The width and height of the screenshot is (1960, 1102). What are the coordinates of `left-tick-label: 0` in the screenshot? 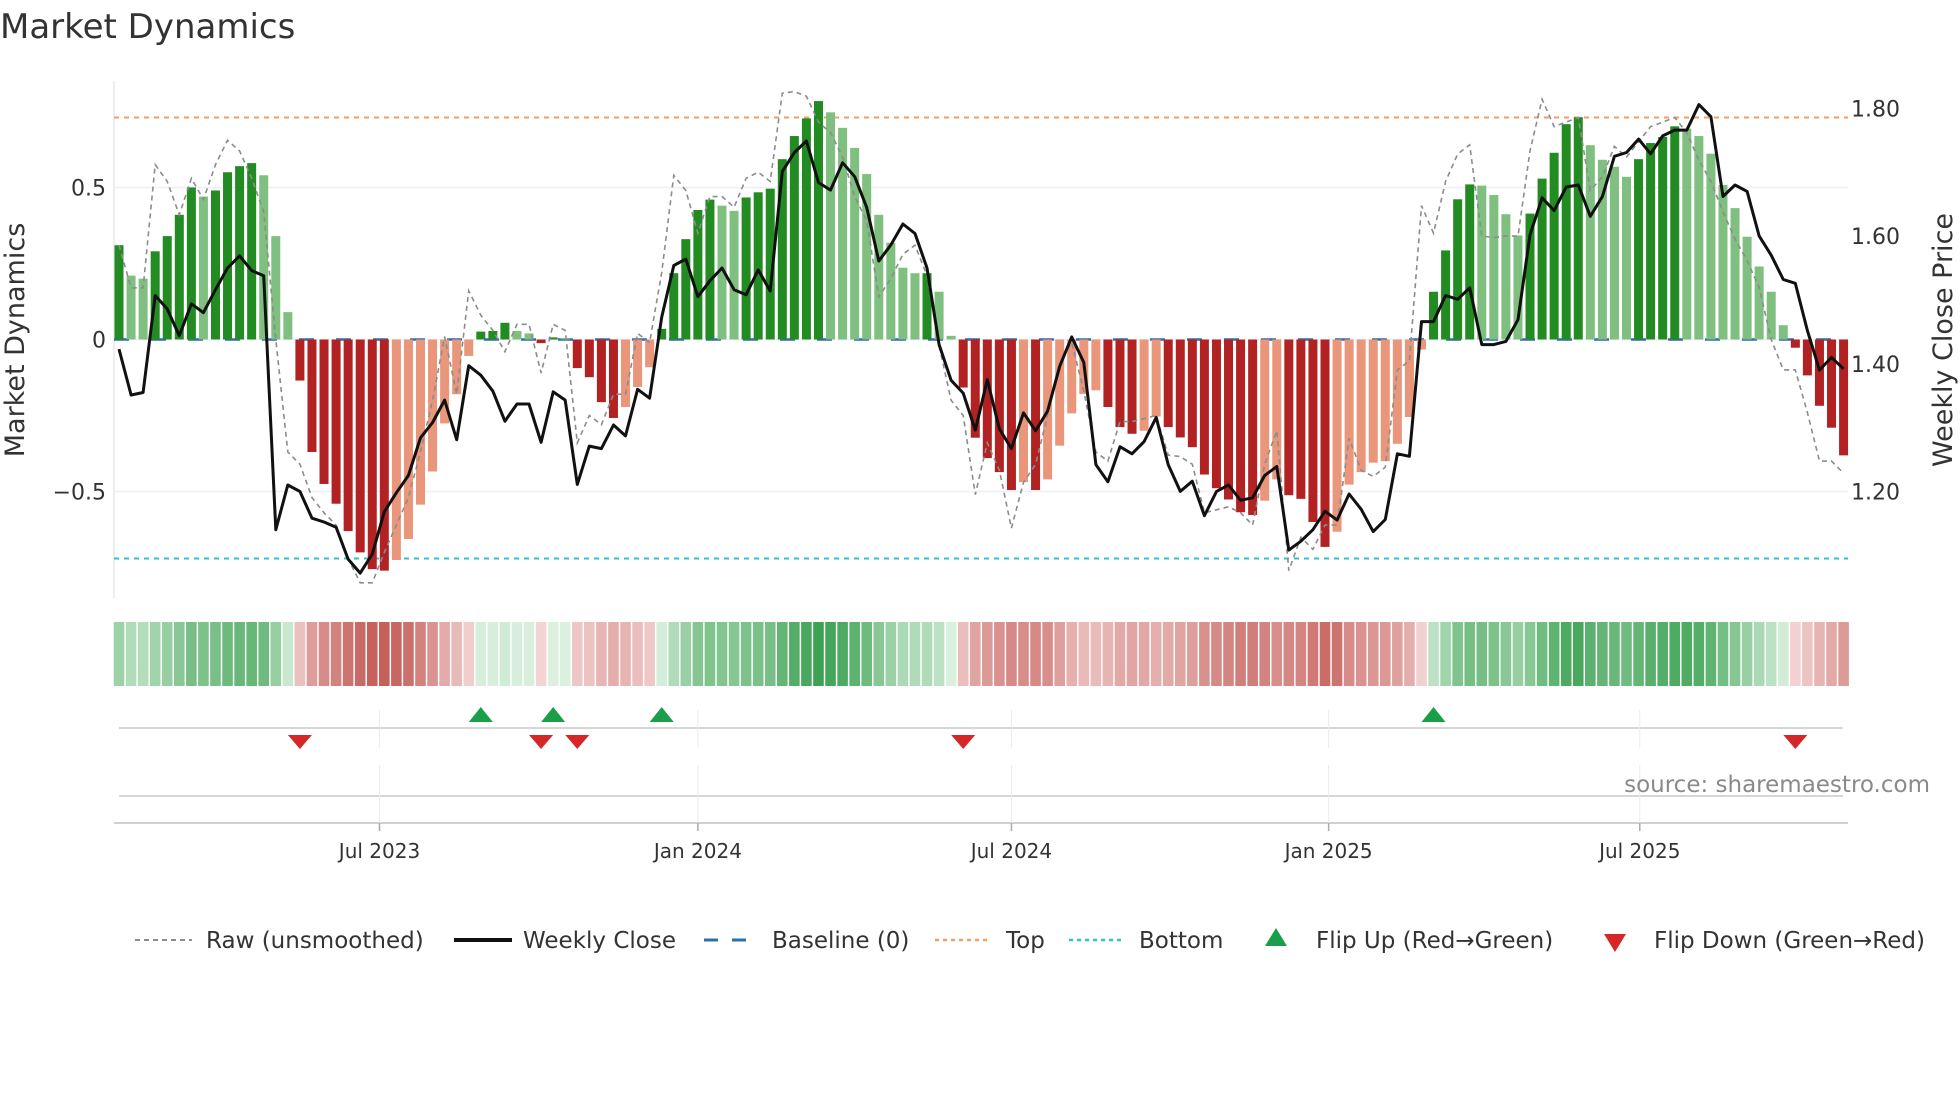 It's located at (99, 341).